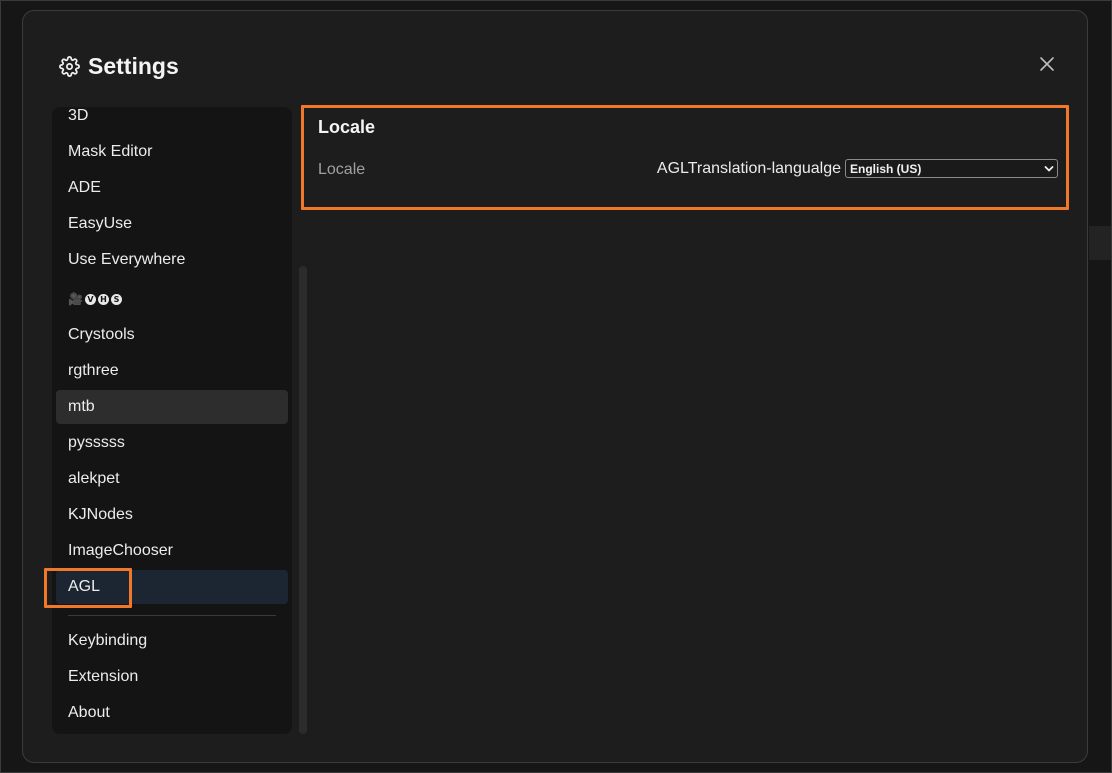  I want to click on language-select-value: English (US), so click(886, 168).